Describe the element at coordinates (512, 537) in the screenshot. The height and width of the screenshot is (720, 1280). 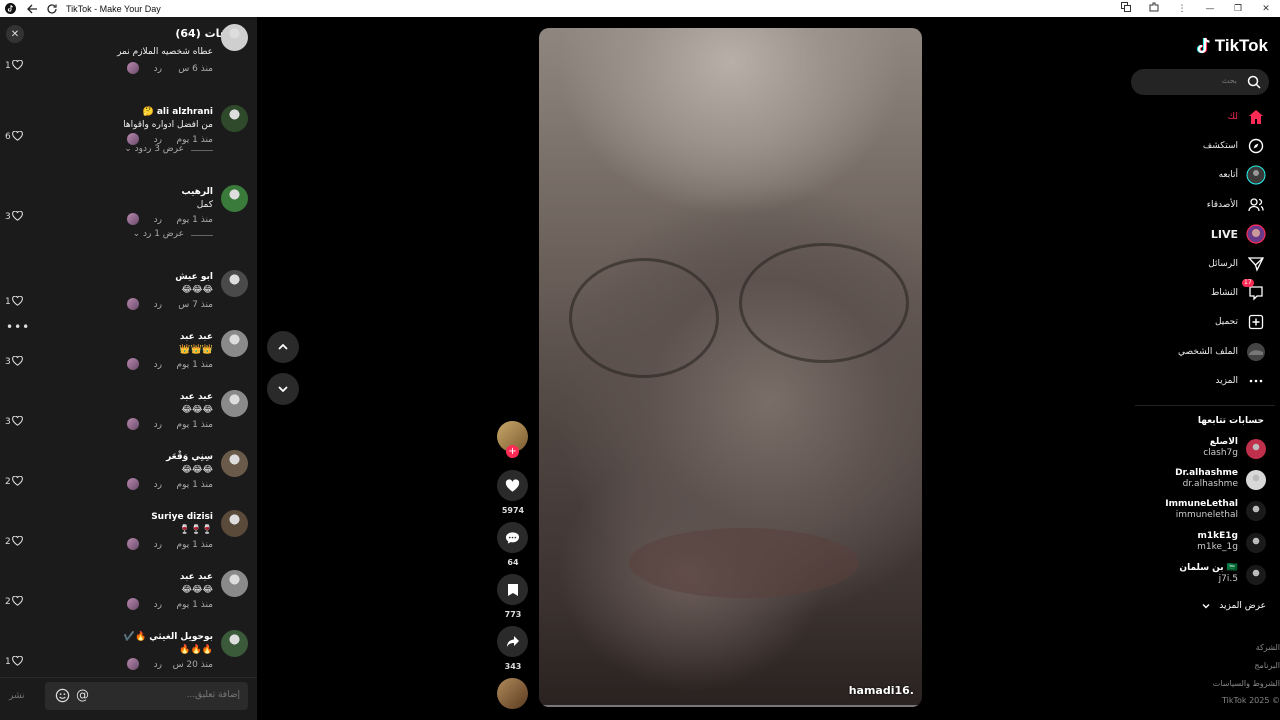
I see `comment-button` at that location.